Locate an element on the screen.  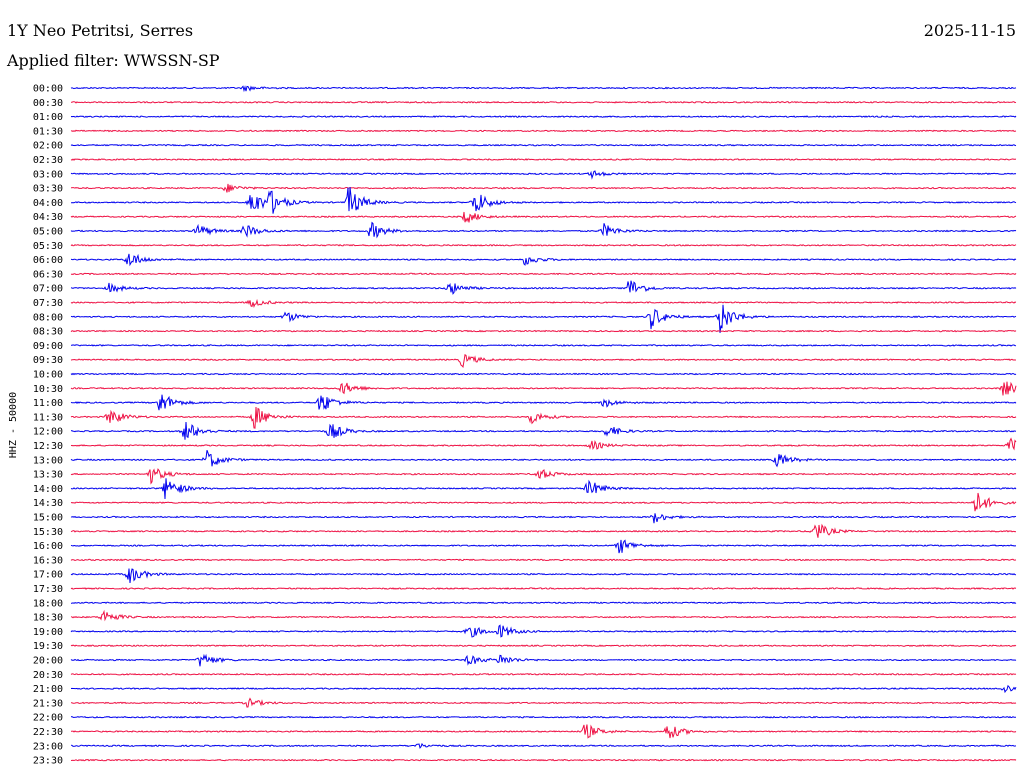
tick-label: 04:00 is located at coordinates (48, 203).